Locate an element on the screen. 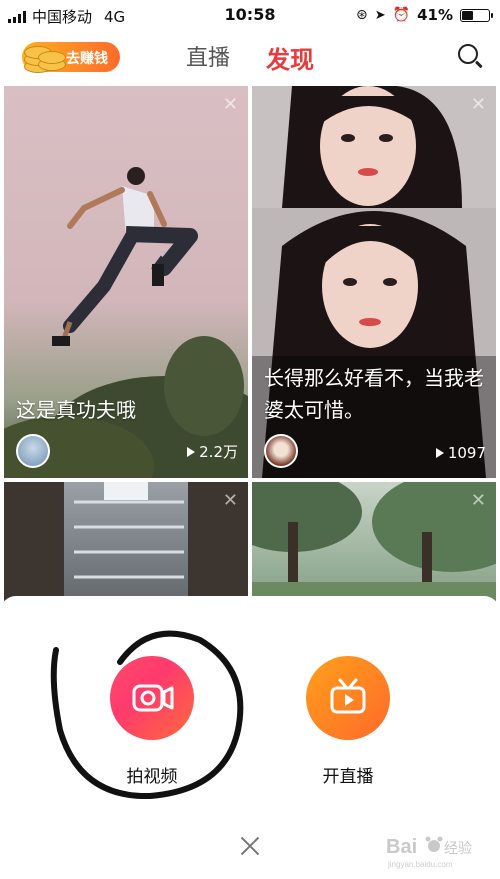 Image resolution: width=500 pixels, height=879 pixels. svg-text: Bai is located at coordinates (401, 847).